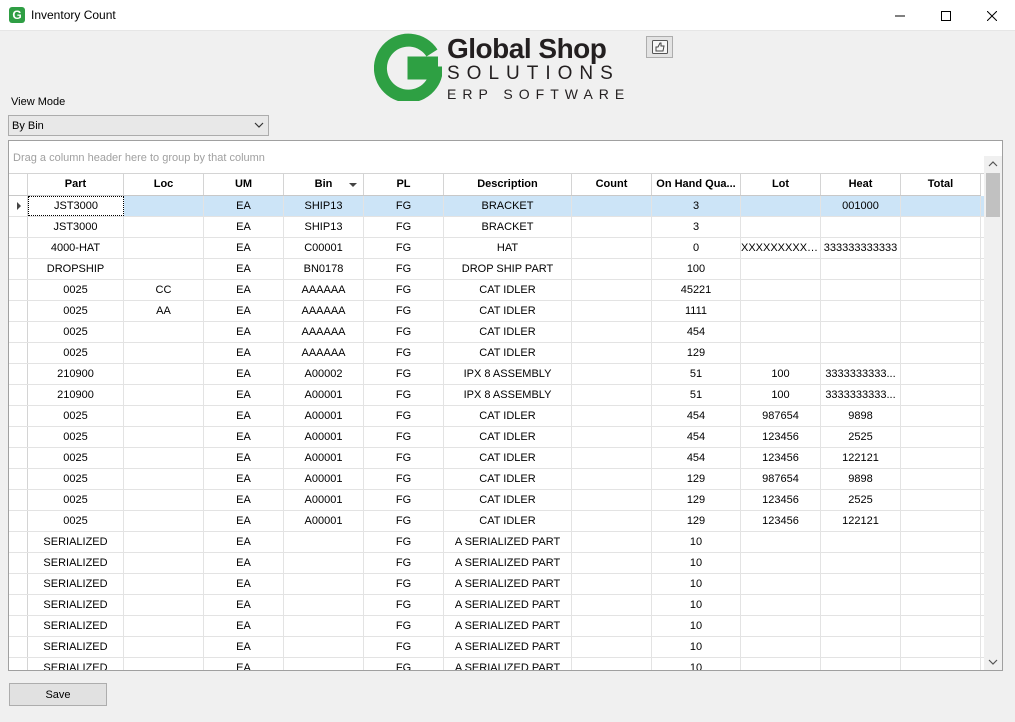 The width and height of the screenshot is (1015, 722). What do you see at coordinates (781, 248) in the screenshot?
I see `cell-lot: XXXXXXXXXXXX` at bounding box center [781, 248].